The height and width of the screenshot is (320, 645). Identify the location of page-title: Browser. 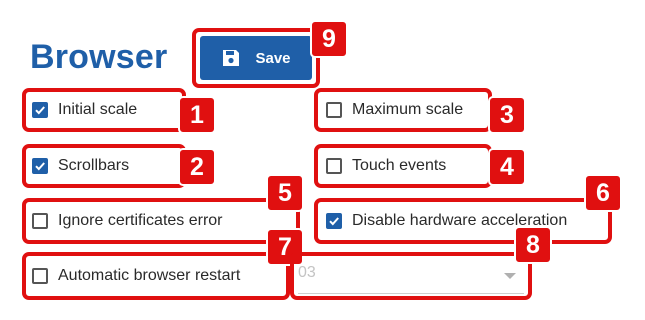
(99, 57).